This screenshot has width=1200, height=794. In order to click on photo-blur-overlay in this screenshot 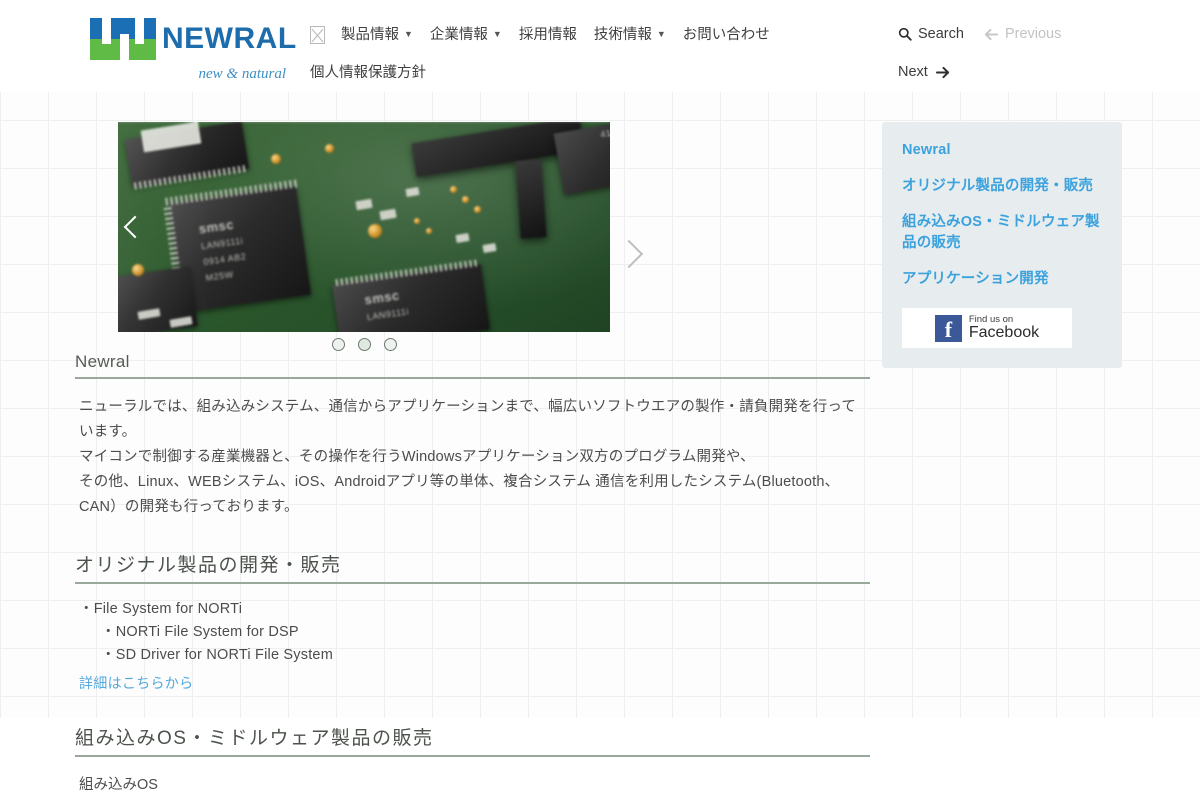, I will do `click(364, 227)`.